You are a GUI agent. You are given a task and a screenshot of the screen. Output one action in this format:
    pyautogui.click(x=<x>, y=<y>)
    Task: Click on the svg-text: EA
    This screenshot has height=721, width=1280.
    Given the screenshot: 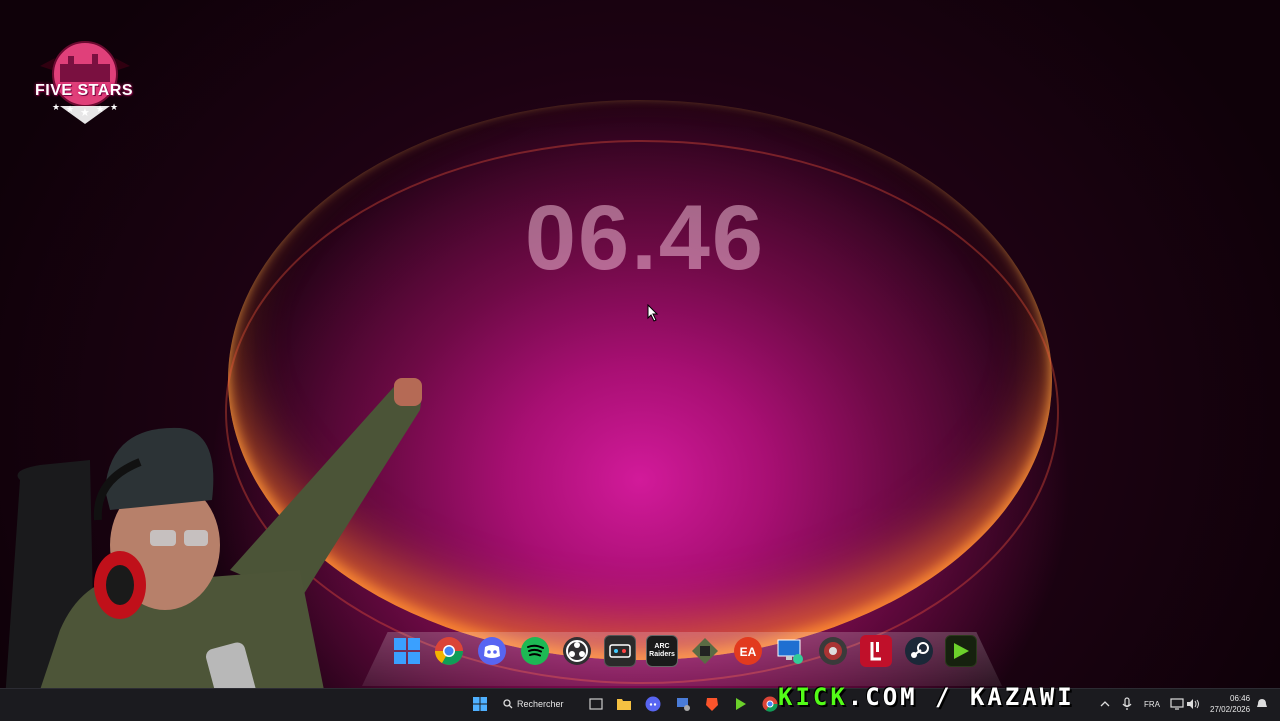 What is the action you would take?
    pyautogui.click(x=748, y=652)
    